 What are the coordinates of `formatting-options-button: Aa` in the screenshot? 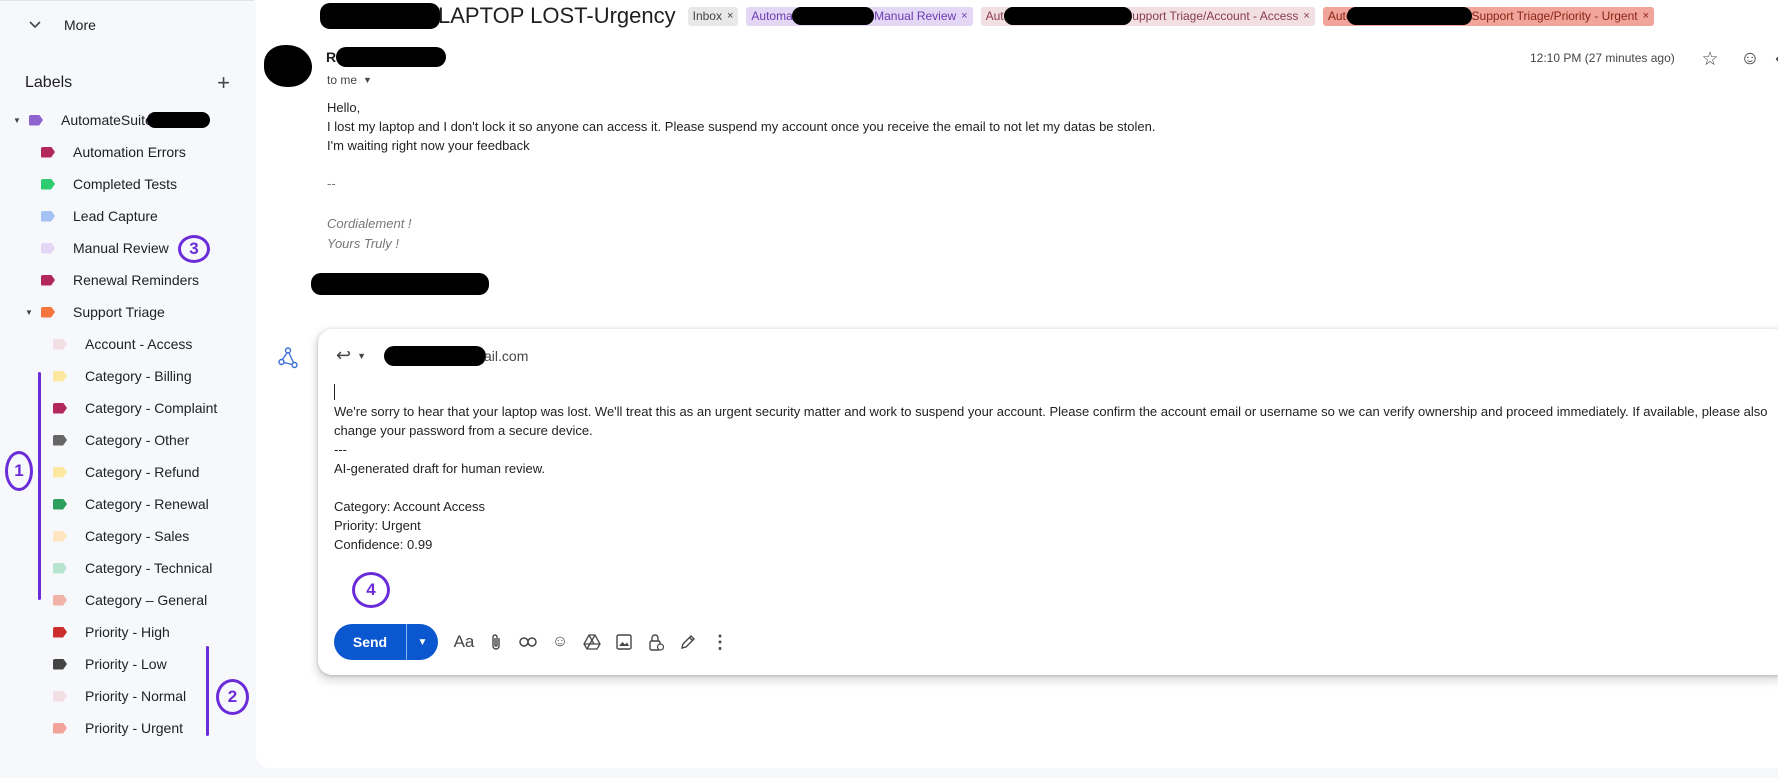 It's located at (464, 642).